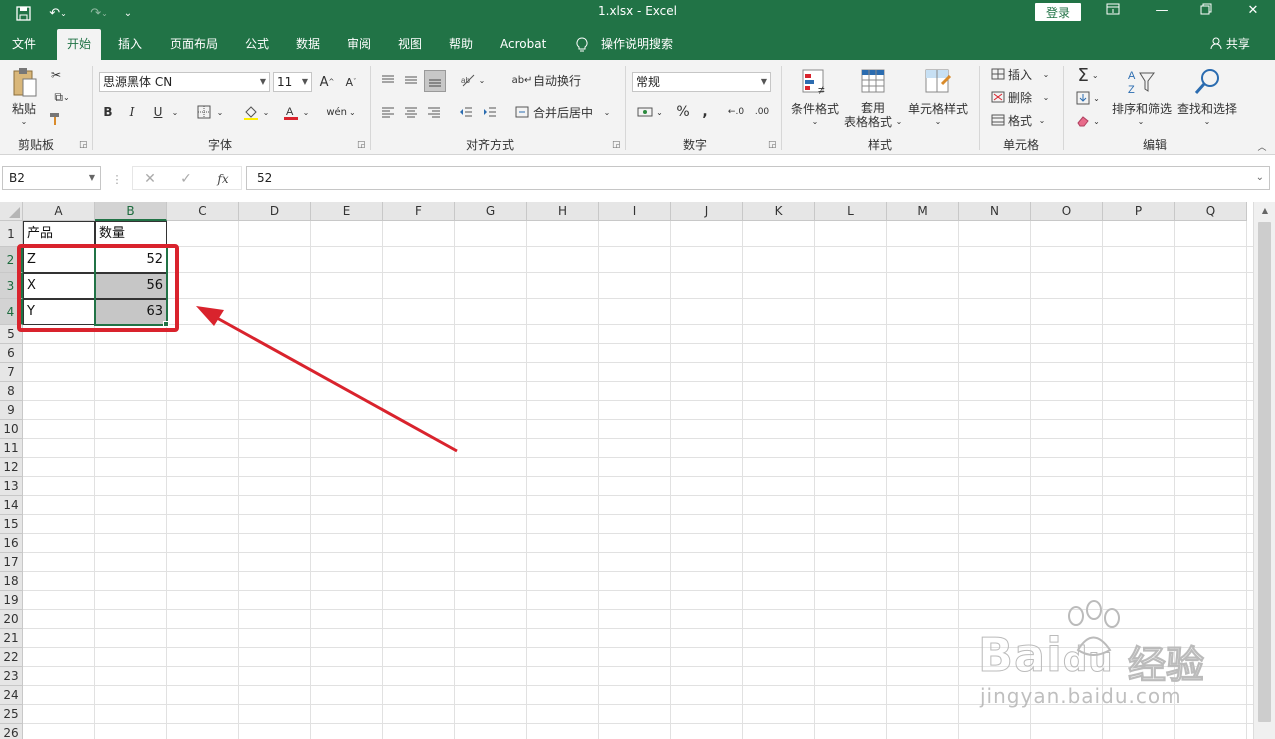  Describe the element at coordinates (1081, 696) in the screenshot. I see `watermark-url: jingyan.baidu.com` at that location.